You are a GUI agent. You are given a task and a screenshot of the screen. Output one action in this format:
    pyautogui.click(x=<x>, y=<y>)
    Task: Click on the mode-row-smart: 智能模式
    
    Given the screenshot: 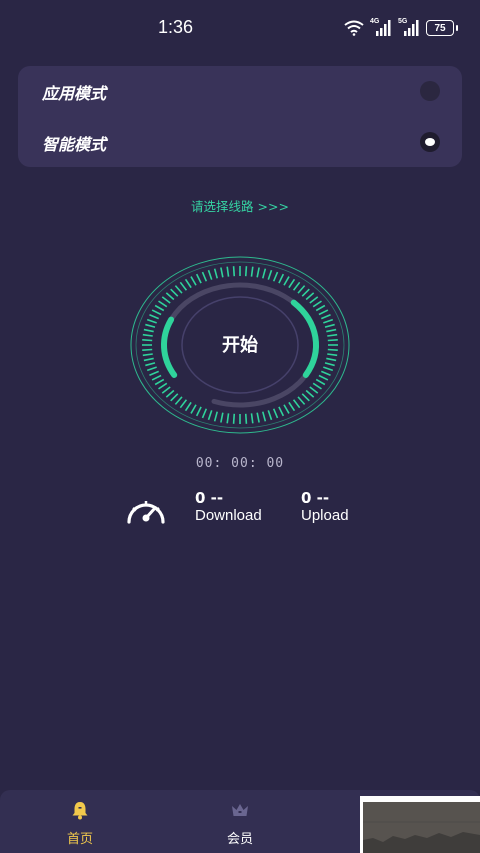 What is the action you would take?
    pyautogui.click(x=240, y=142)
    